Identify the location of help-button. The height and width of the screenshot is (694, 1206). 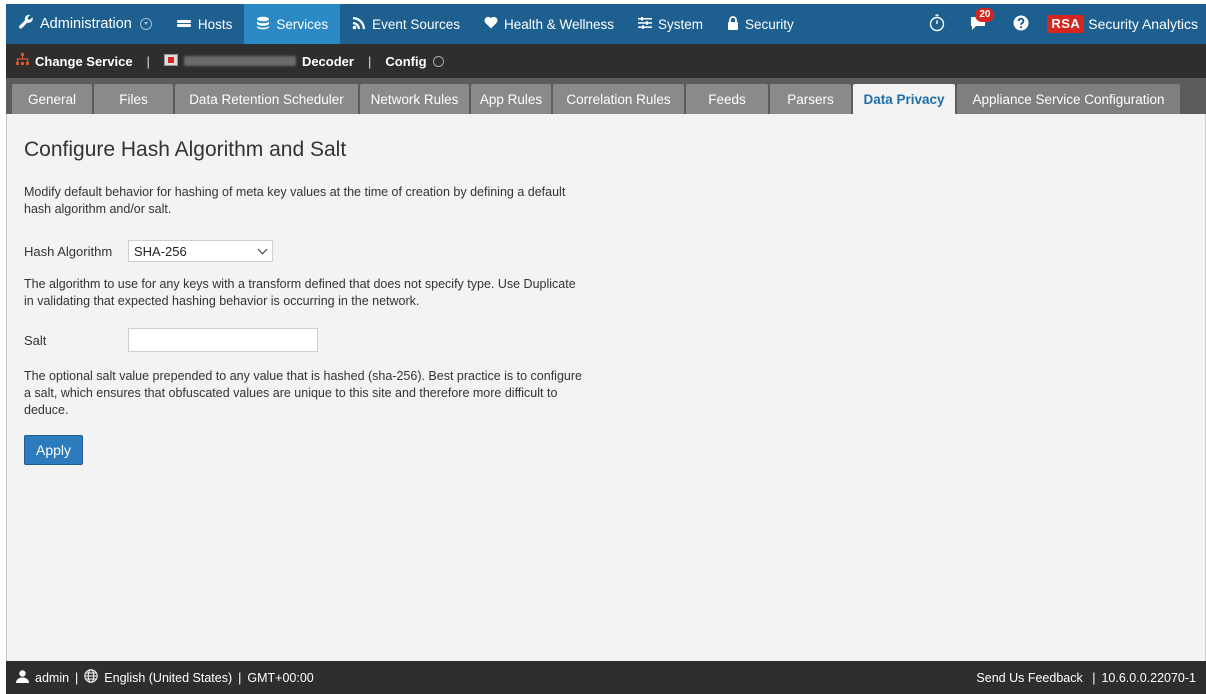
(1021, 24).